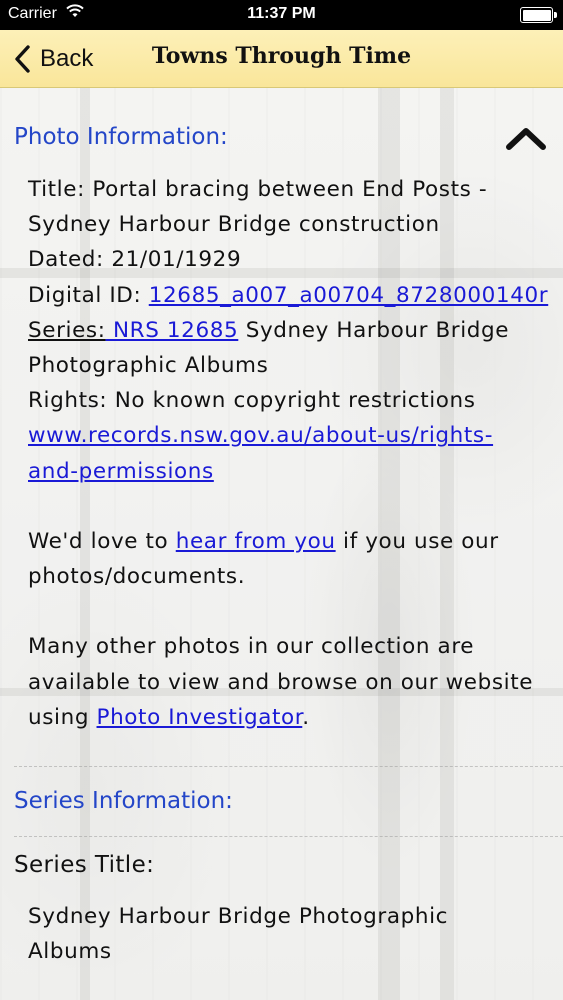 The width and height of the screenshot is (563, 1000). What do you see at coordinates (256, 541) in the screenshot?
I see `hear-from-you-link: hear from you` at bounding box center [256, 541].